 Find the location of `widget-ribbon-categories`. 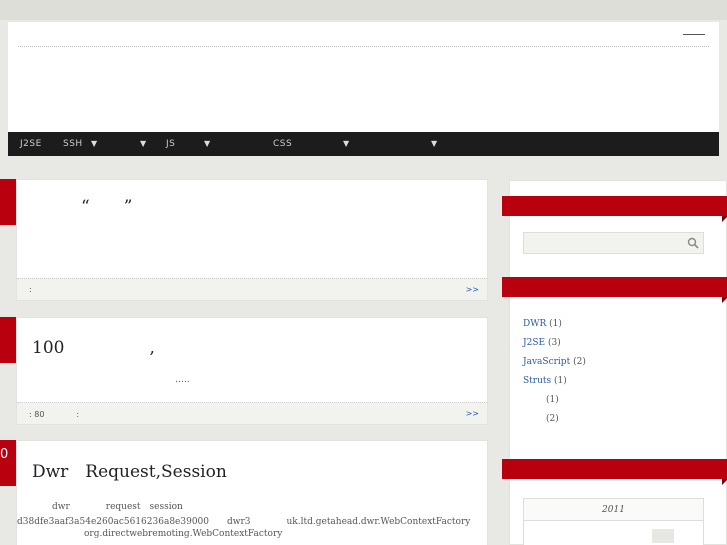

widget-ribbon-categories is located at coordinates (614, 290).